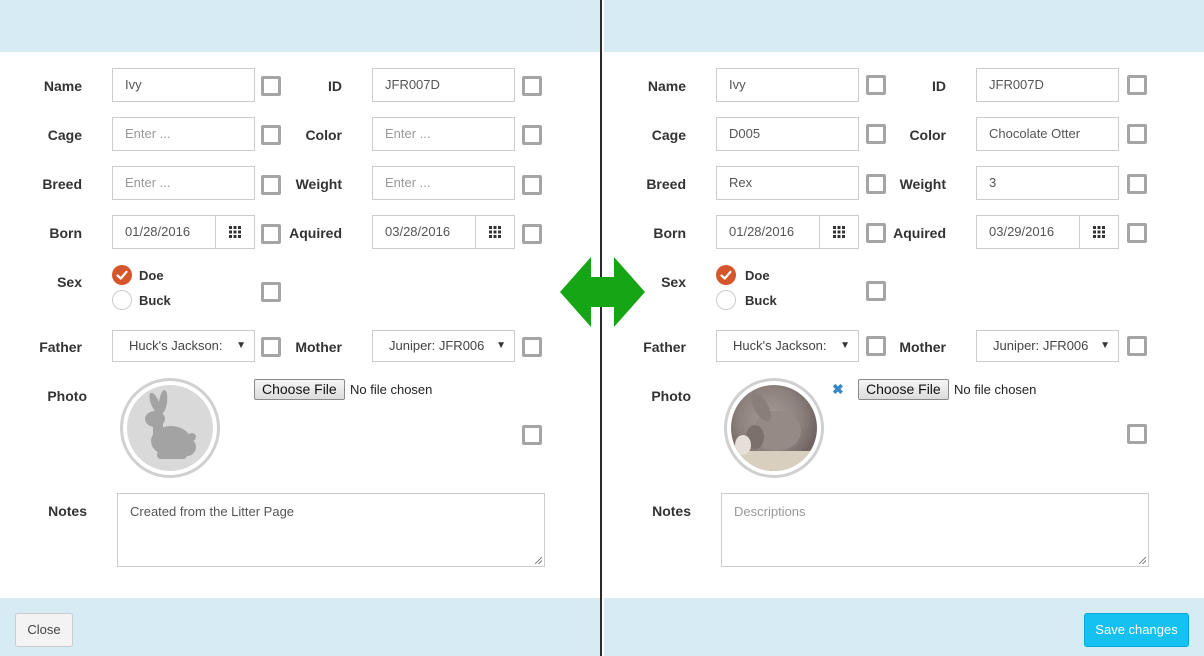 Image resolution: width=1204 pixels, height=656 pixels. Describe the element at coordinates (44, 630) in the screenshot. I see `close-button: Close` at that location.